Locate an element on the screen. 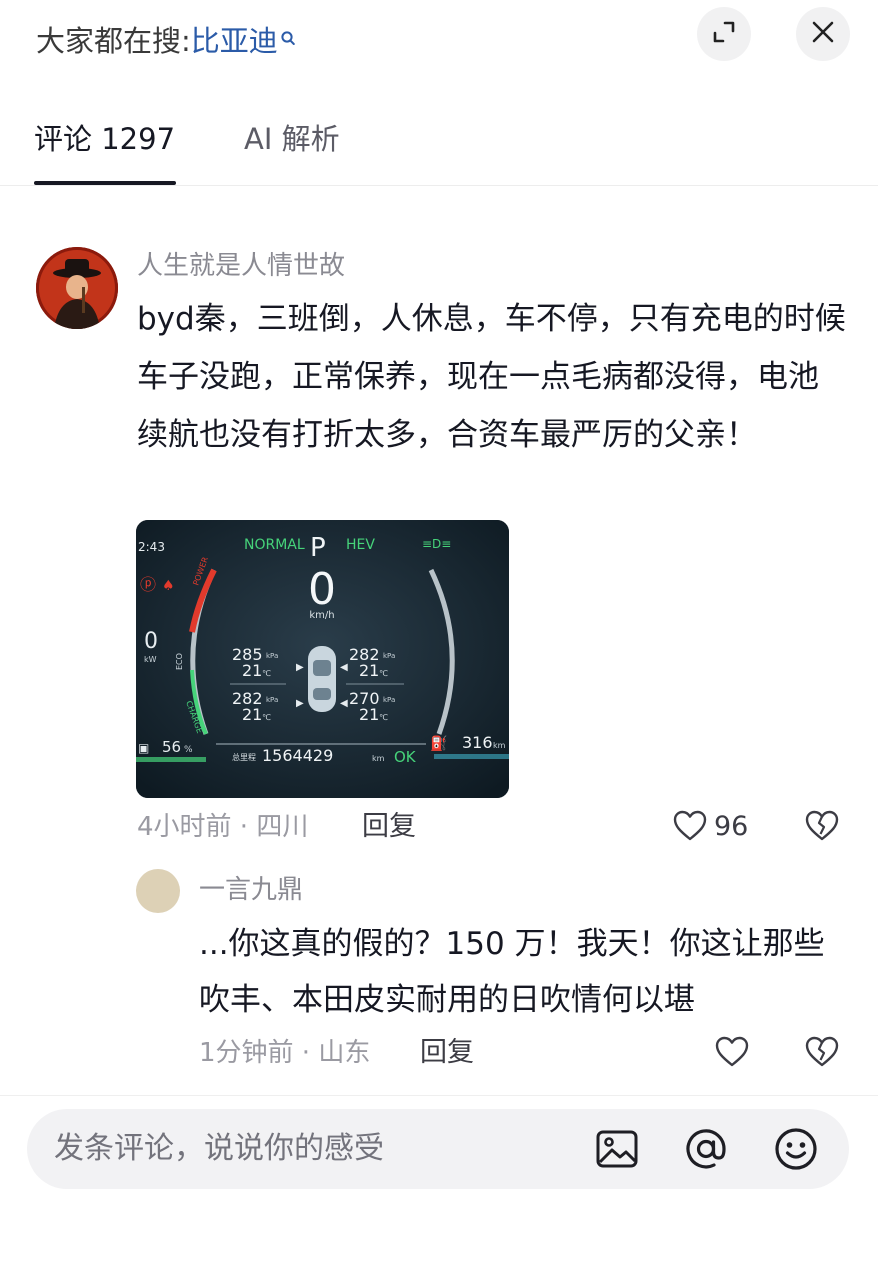 The height and width of the screenshot is (1279, 878). image-icon is located at coordinates (617, 1153).